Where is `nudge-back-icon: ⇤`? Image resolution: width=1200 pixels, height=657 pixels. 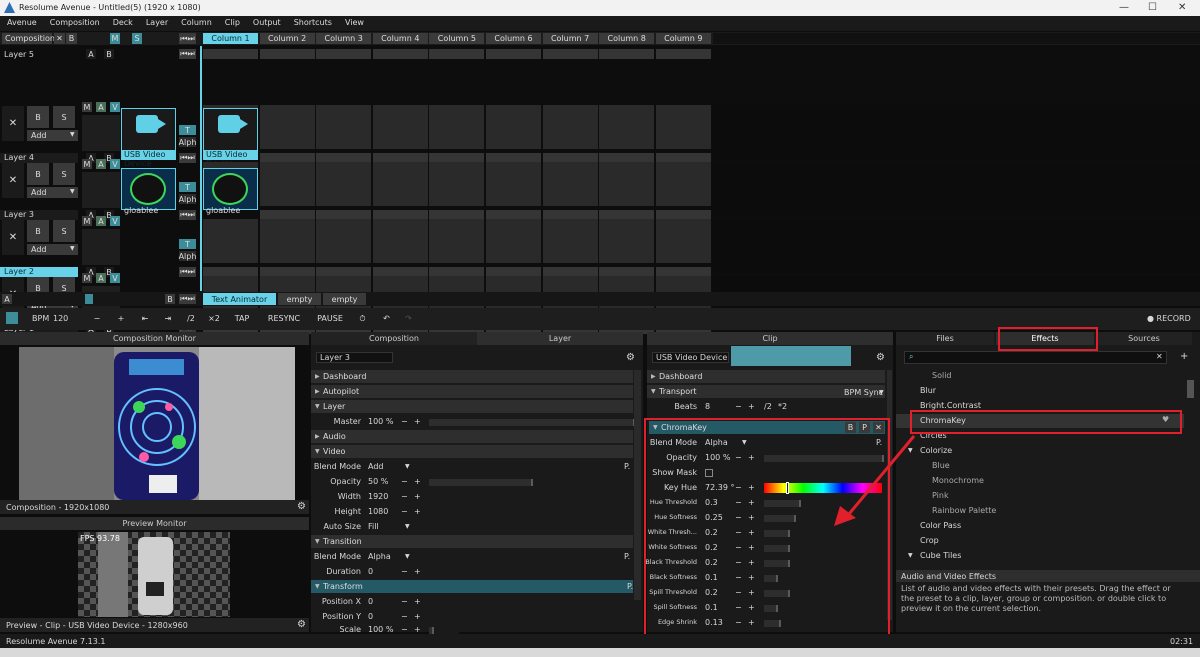 nudge-back-icon: ⇤ is located at coordinates (145, 318).